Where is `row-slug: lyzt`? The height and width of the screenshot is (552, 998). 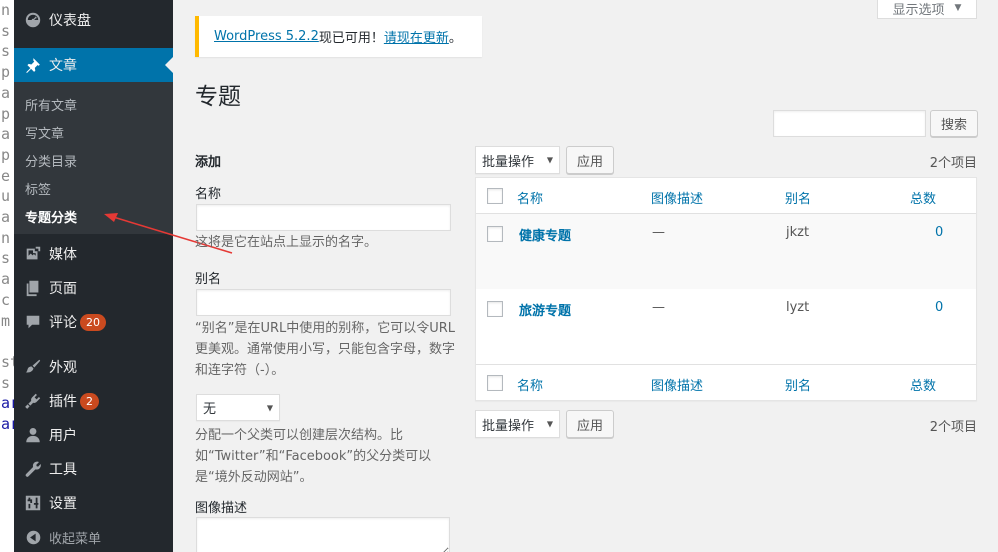
row-slug: lyzt is located at coordinates (798, 307).